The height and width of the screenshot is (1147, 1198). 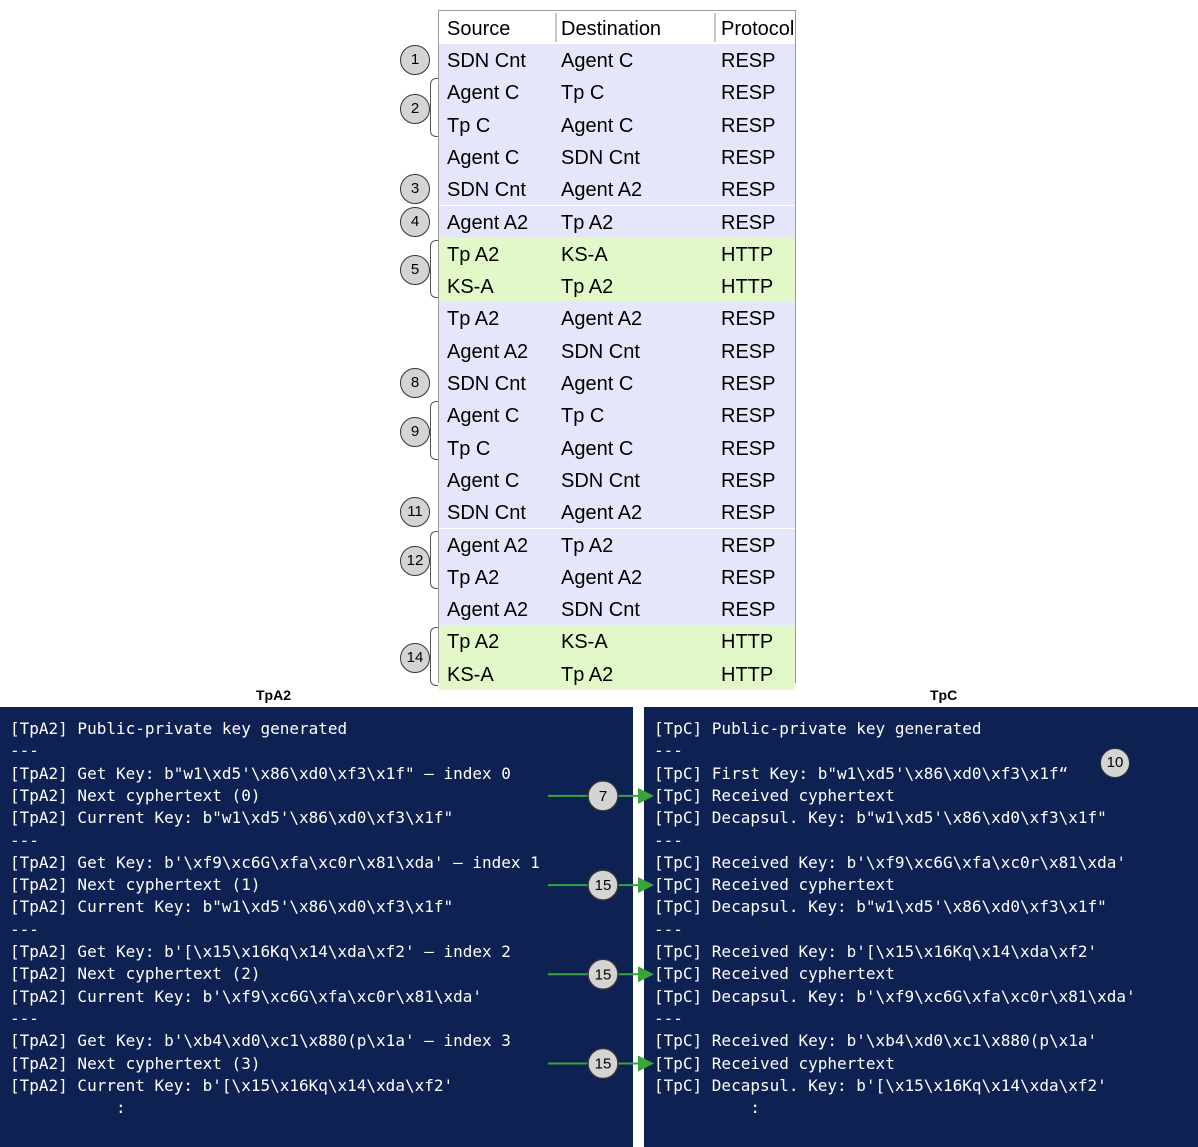 I want to click on table-header: Source Destination Protocol, so click(x=617, y=27).